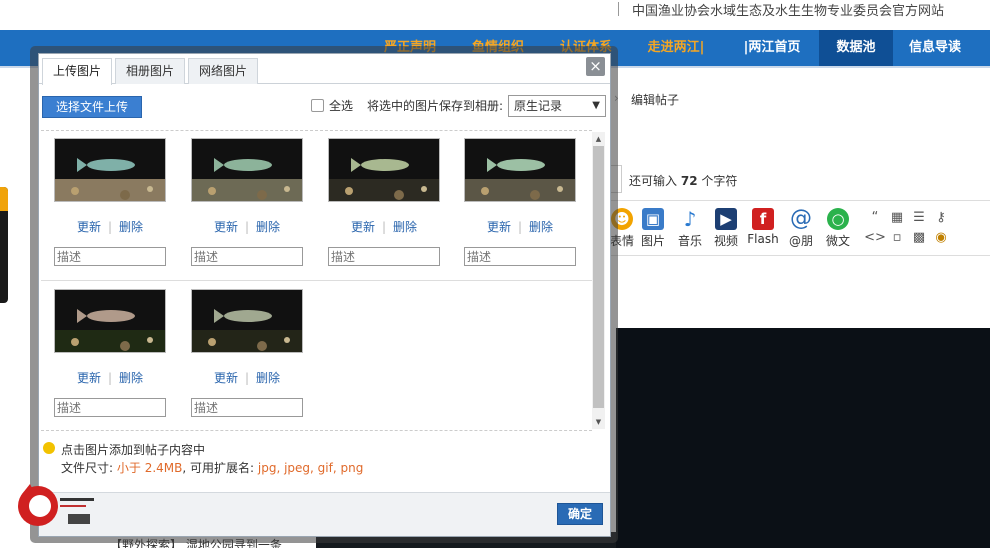 The image size is (990, 548). Describe the element at coordinates (690, 219) in the screenshot. I see `music-icon: ♪` at that location.